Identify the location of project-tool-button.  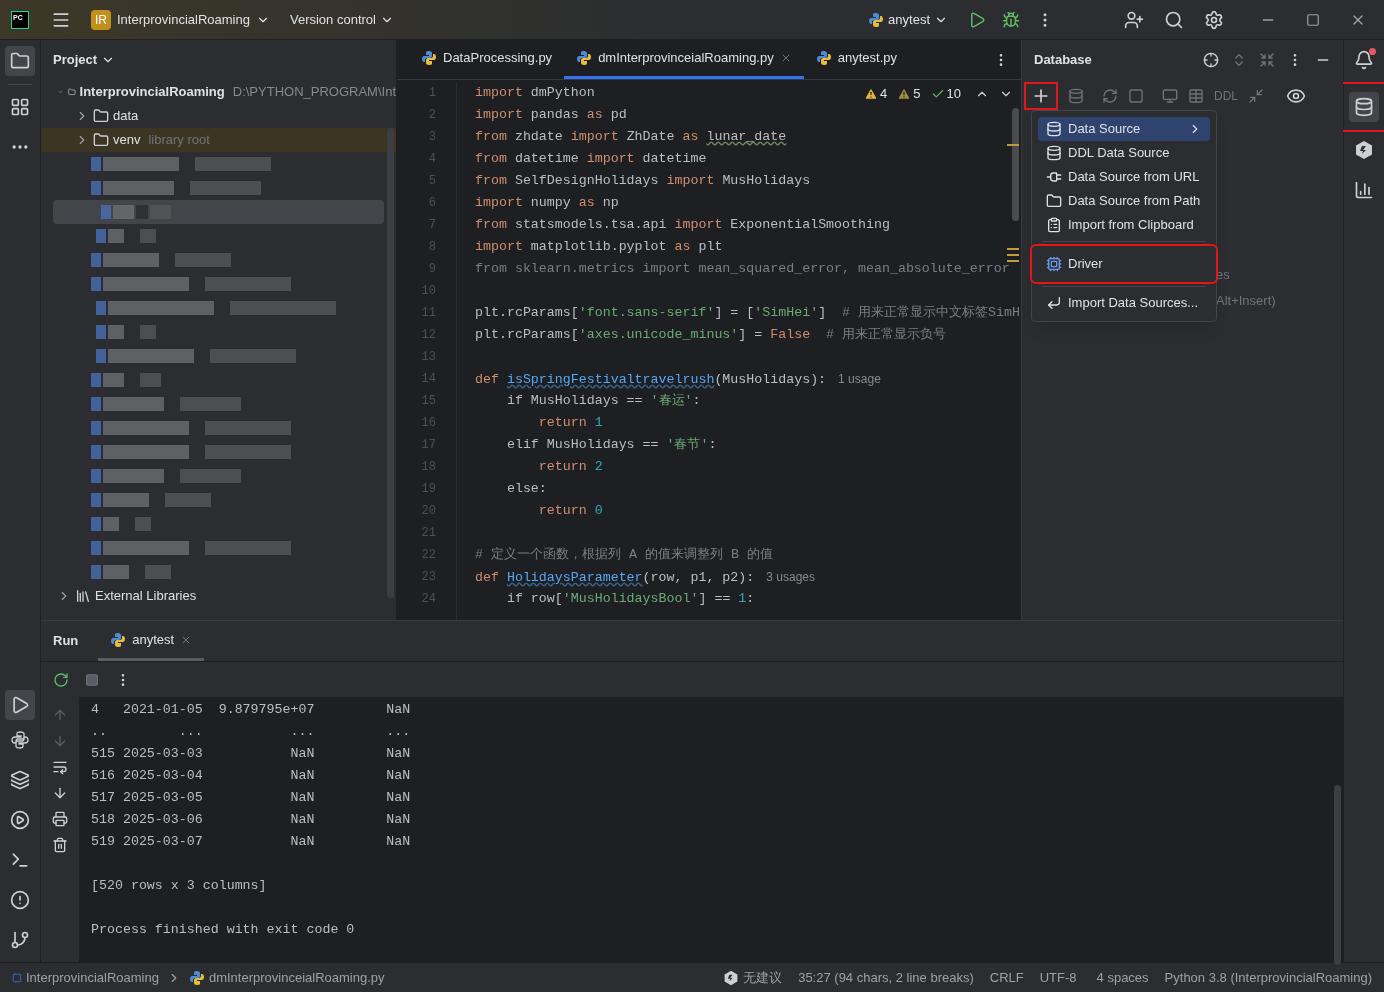
(20, 61).